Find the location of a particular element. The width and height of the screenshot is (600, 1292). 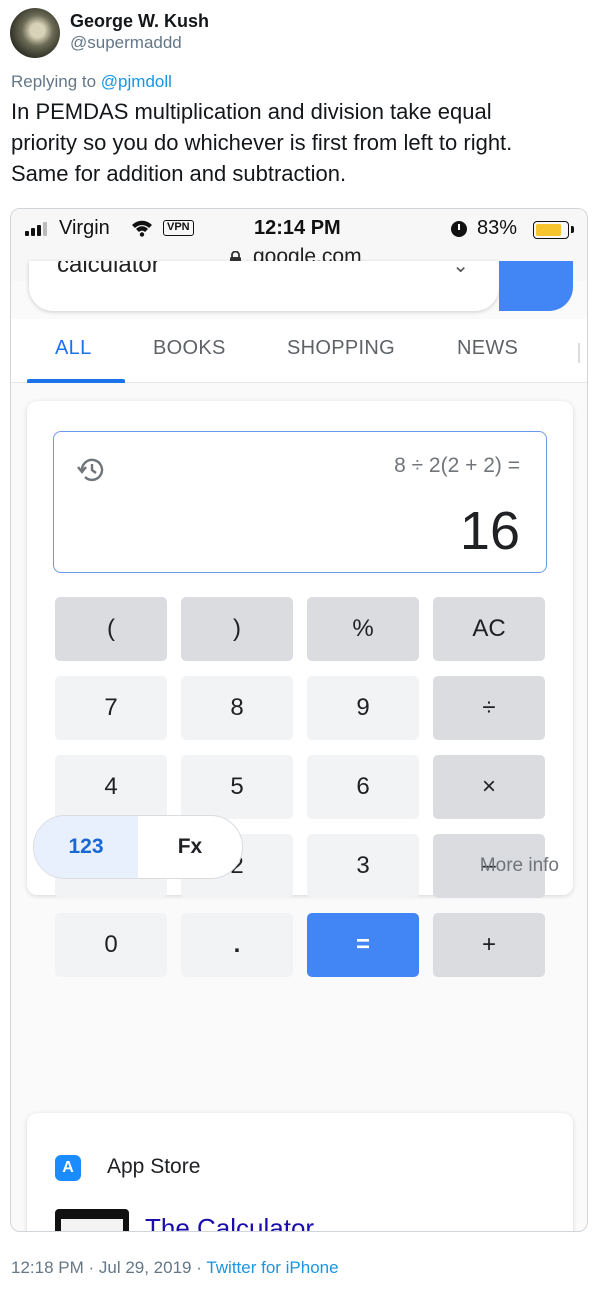

key-divide: ÷ is located at coordinates (489, 708).